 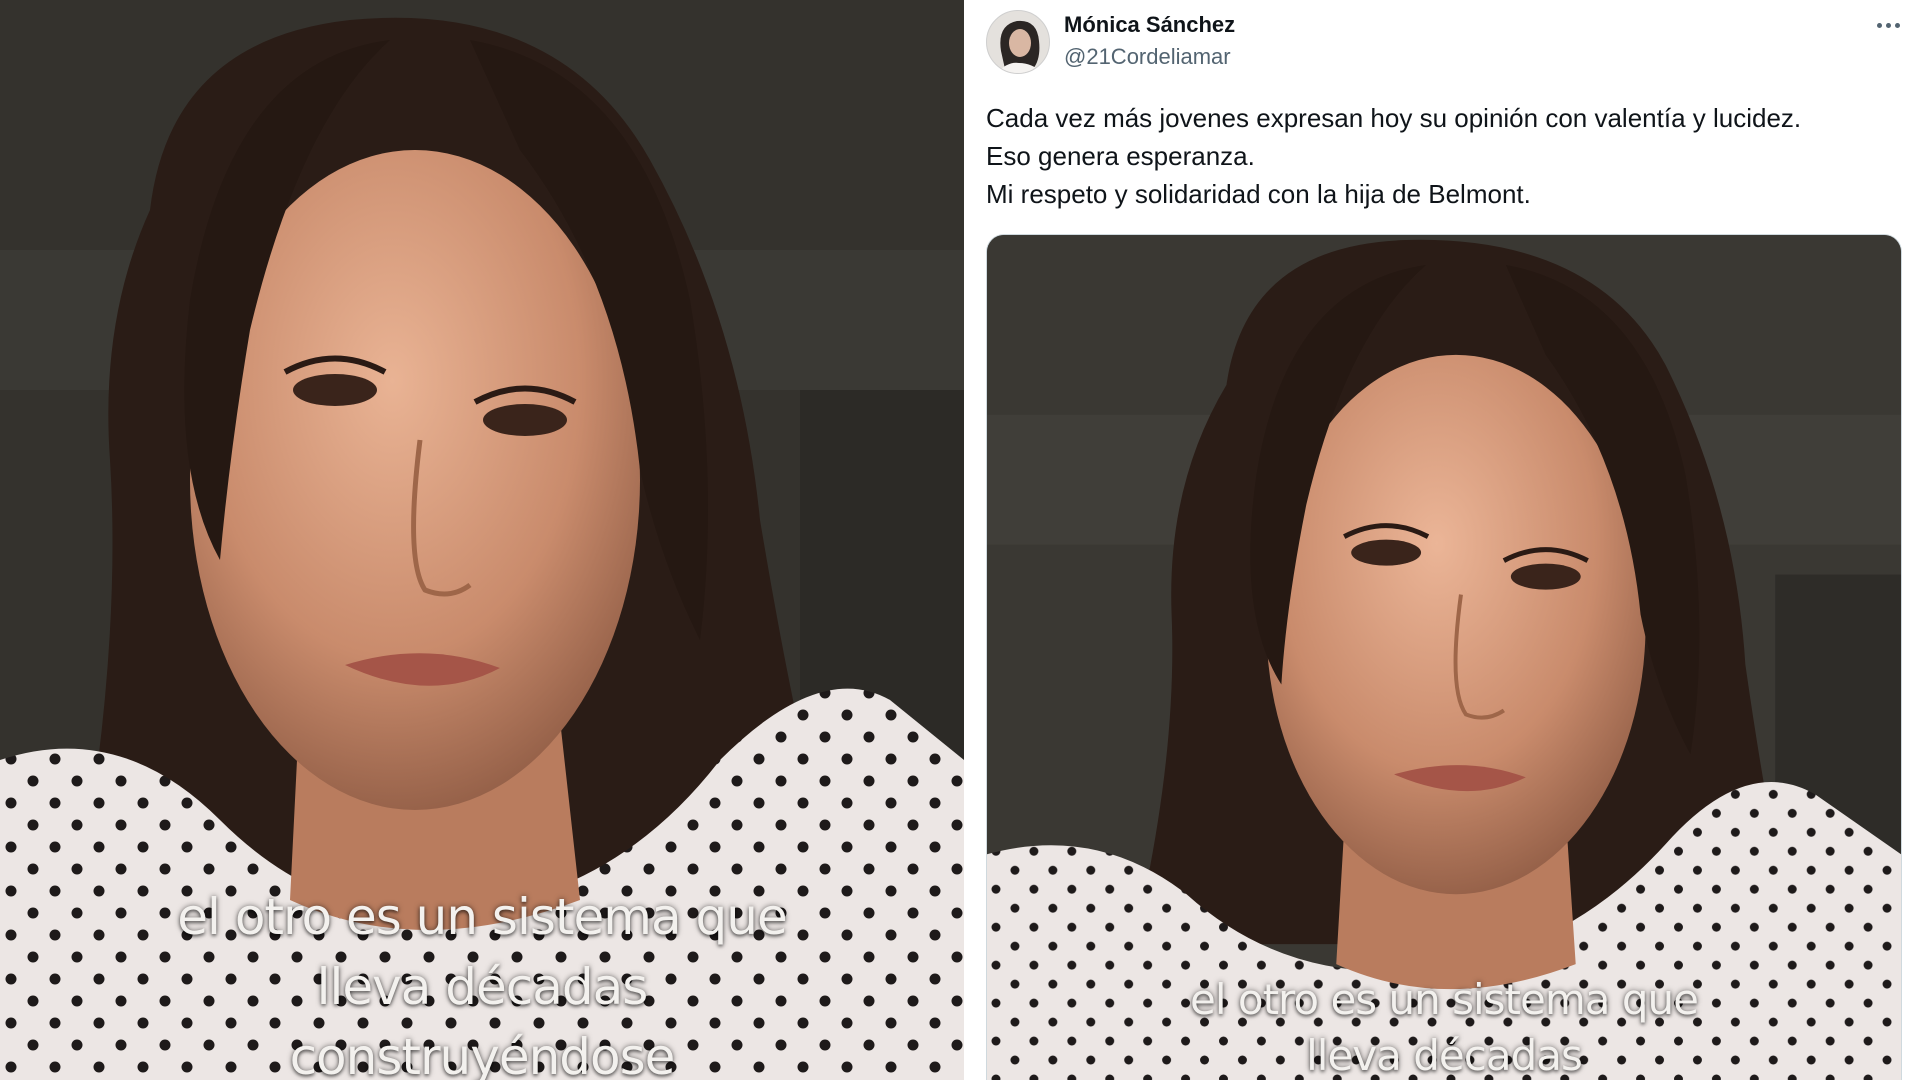 What do you see at coordinates (1888, 25) in the screenshot?
I see `more-horizontal-icon` at bounding box center [1888, 25].